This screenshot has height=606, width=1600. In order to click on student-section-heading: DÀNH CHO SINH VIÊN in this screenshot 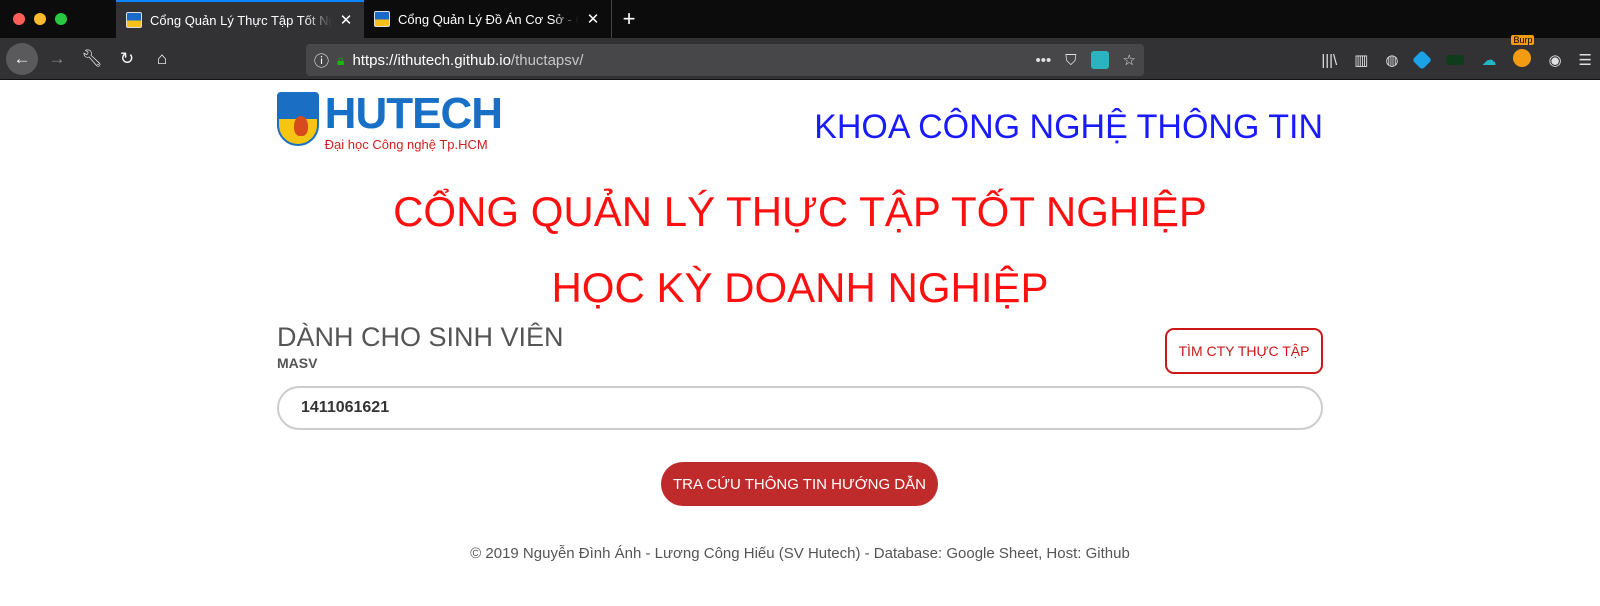, I will do `click(420, 337)`.